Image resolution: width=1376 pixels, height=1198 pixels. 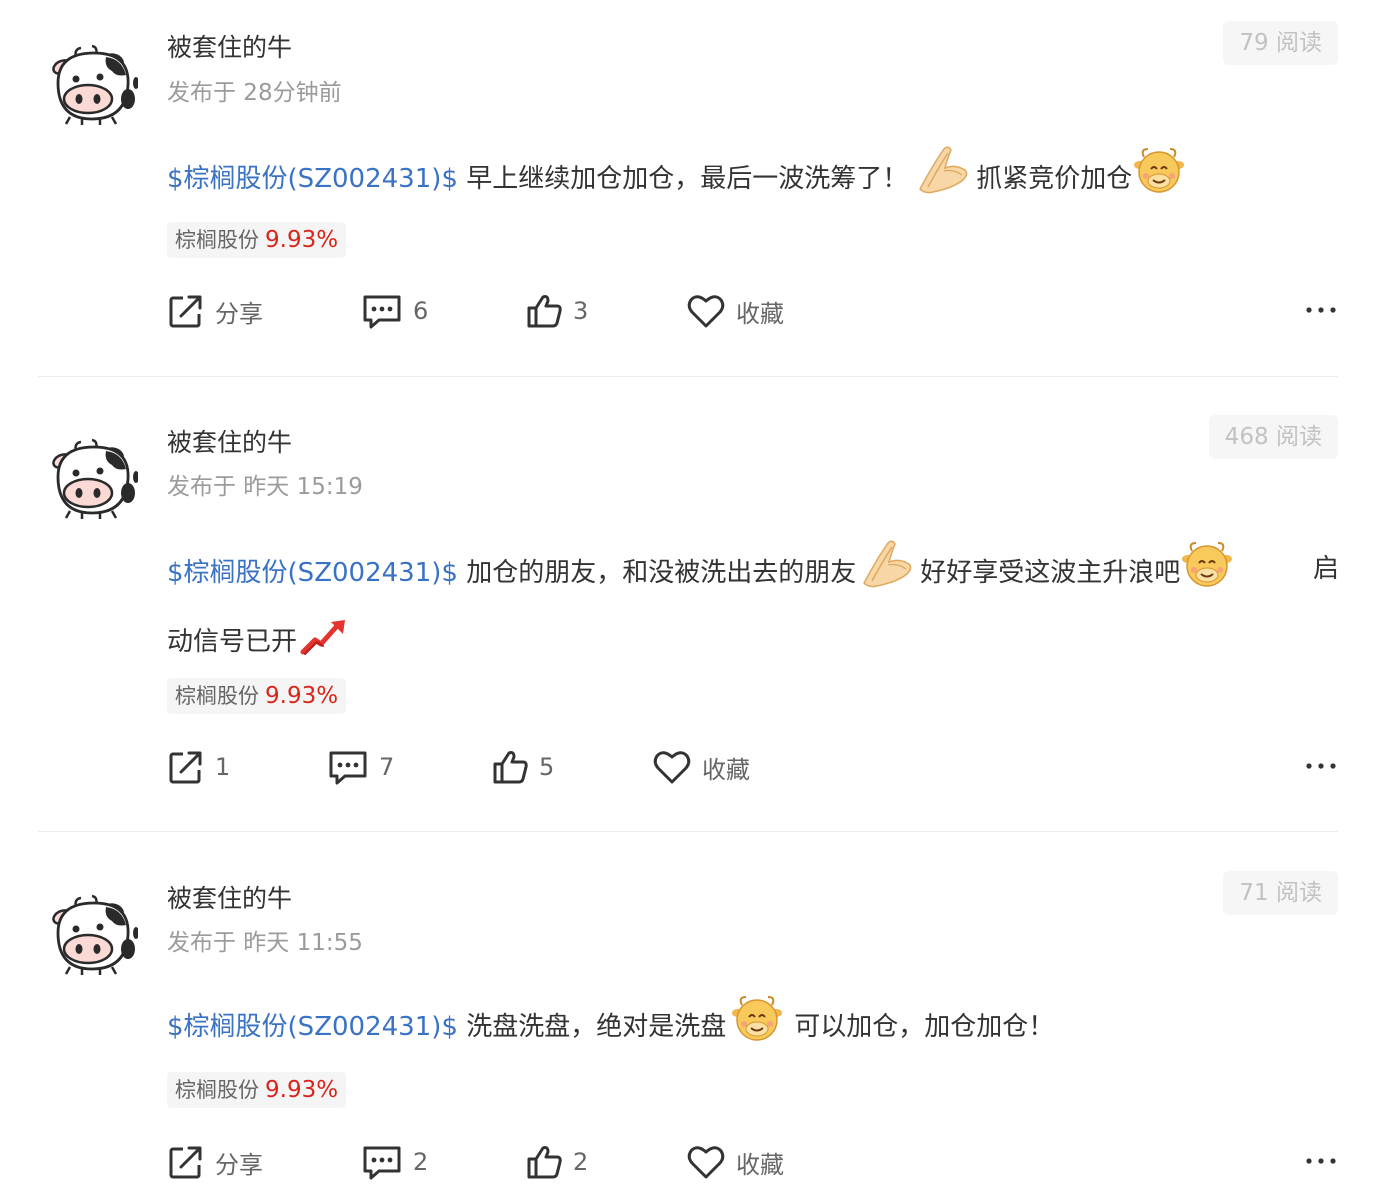 What do you see at coordinates (924, 1027) in the screenshot?
I see `post-text: 可以加仓，加仓加仓！` at bounding box center [924, 1027].